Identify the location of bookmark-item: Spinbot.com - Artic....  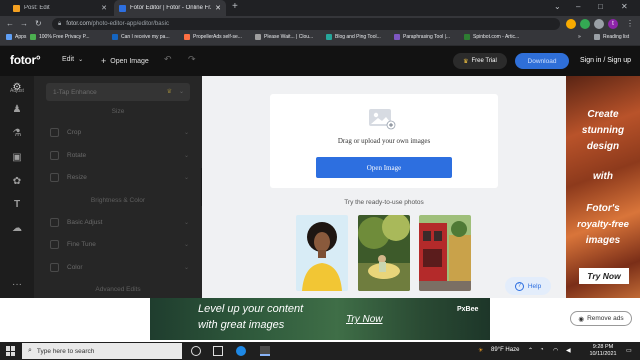
(491, 37).